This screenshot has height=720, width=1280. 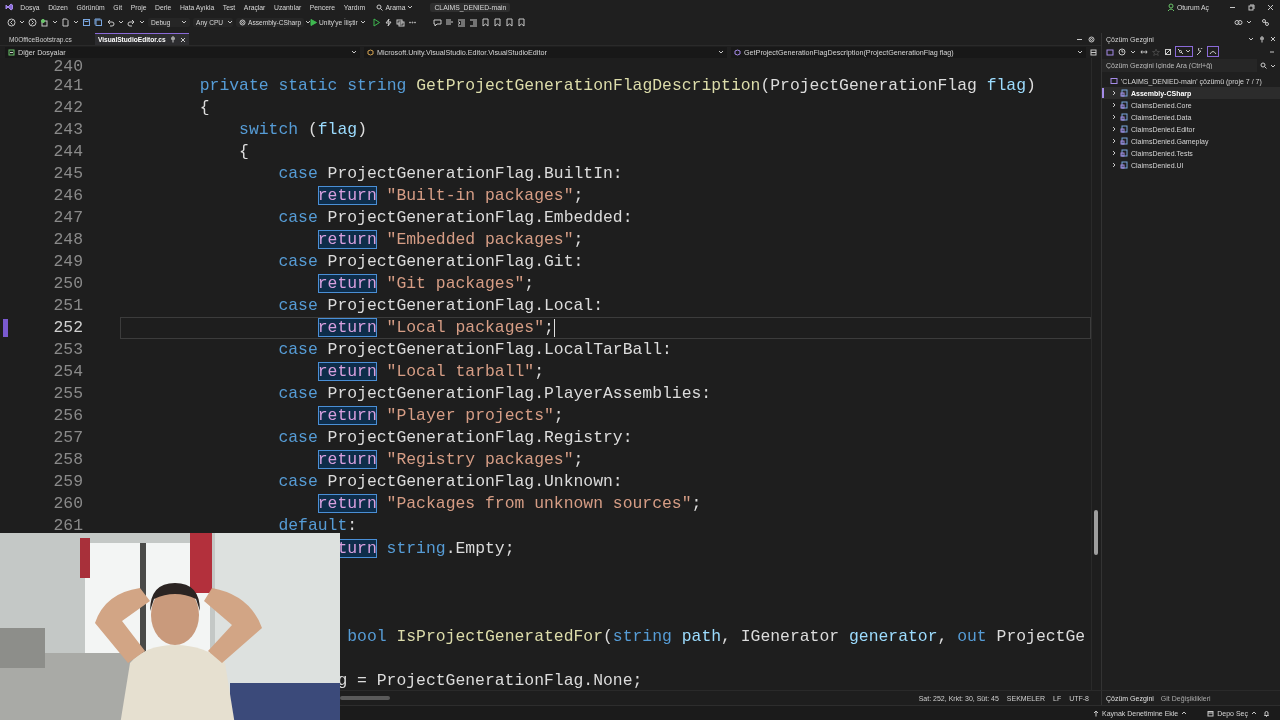 What do you see at coordinates (67, 438) in the screenshot?
I see `line-number: 257` at bounding box center [67, 438].